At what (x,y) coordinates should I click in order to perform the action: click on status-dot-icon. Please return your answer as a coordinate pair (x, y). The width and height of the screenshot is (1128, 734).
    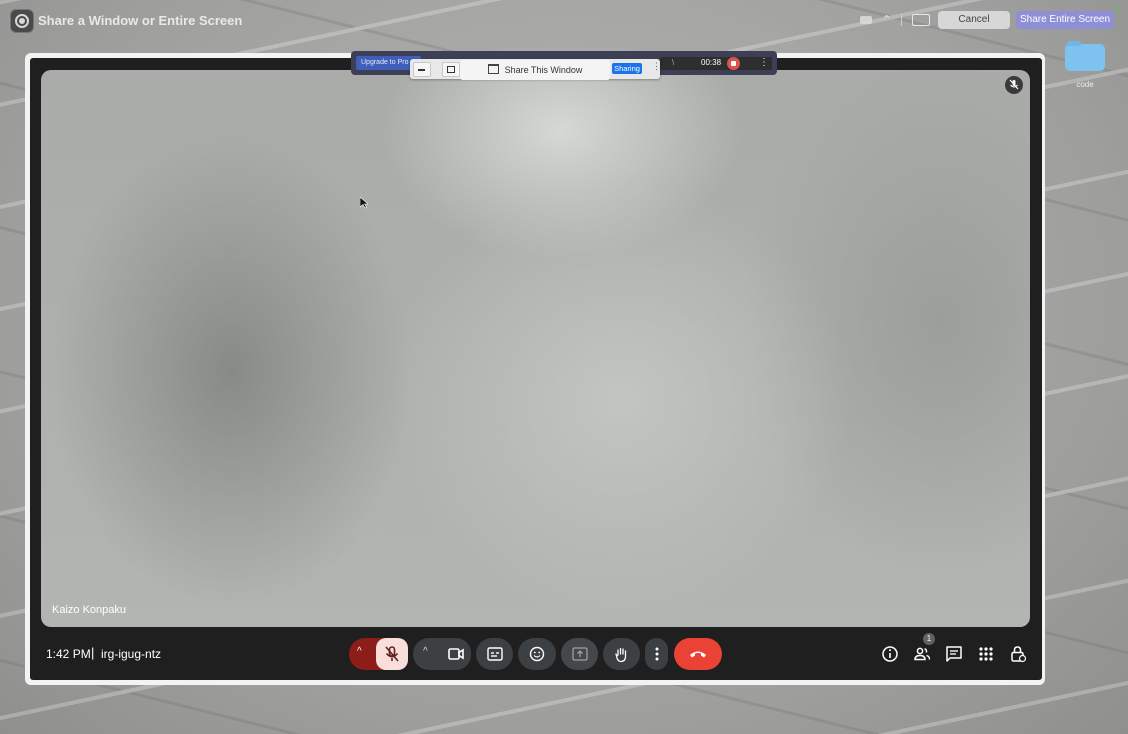
    Looking at the image, I should click on (1117, 9).